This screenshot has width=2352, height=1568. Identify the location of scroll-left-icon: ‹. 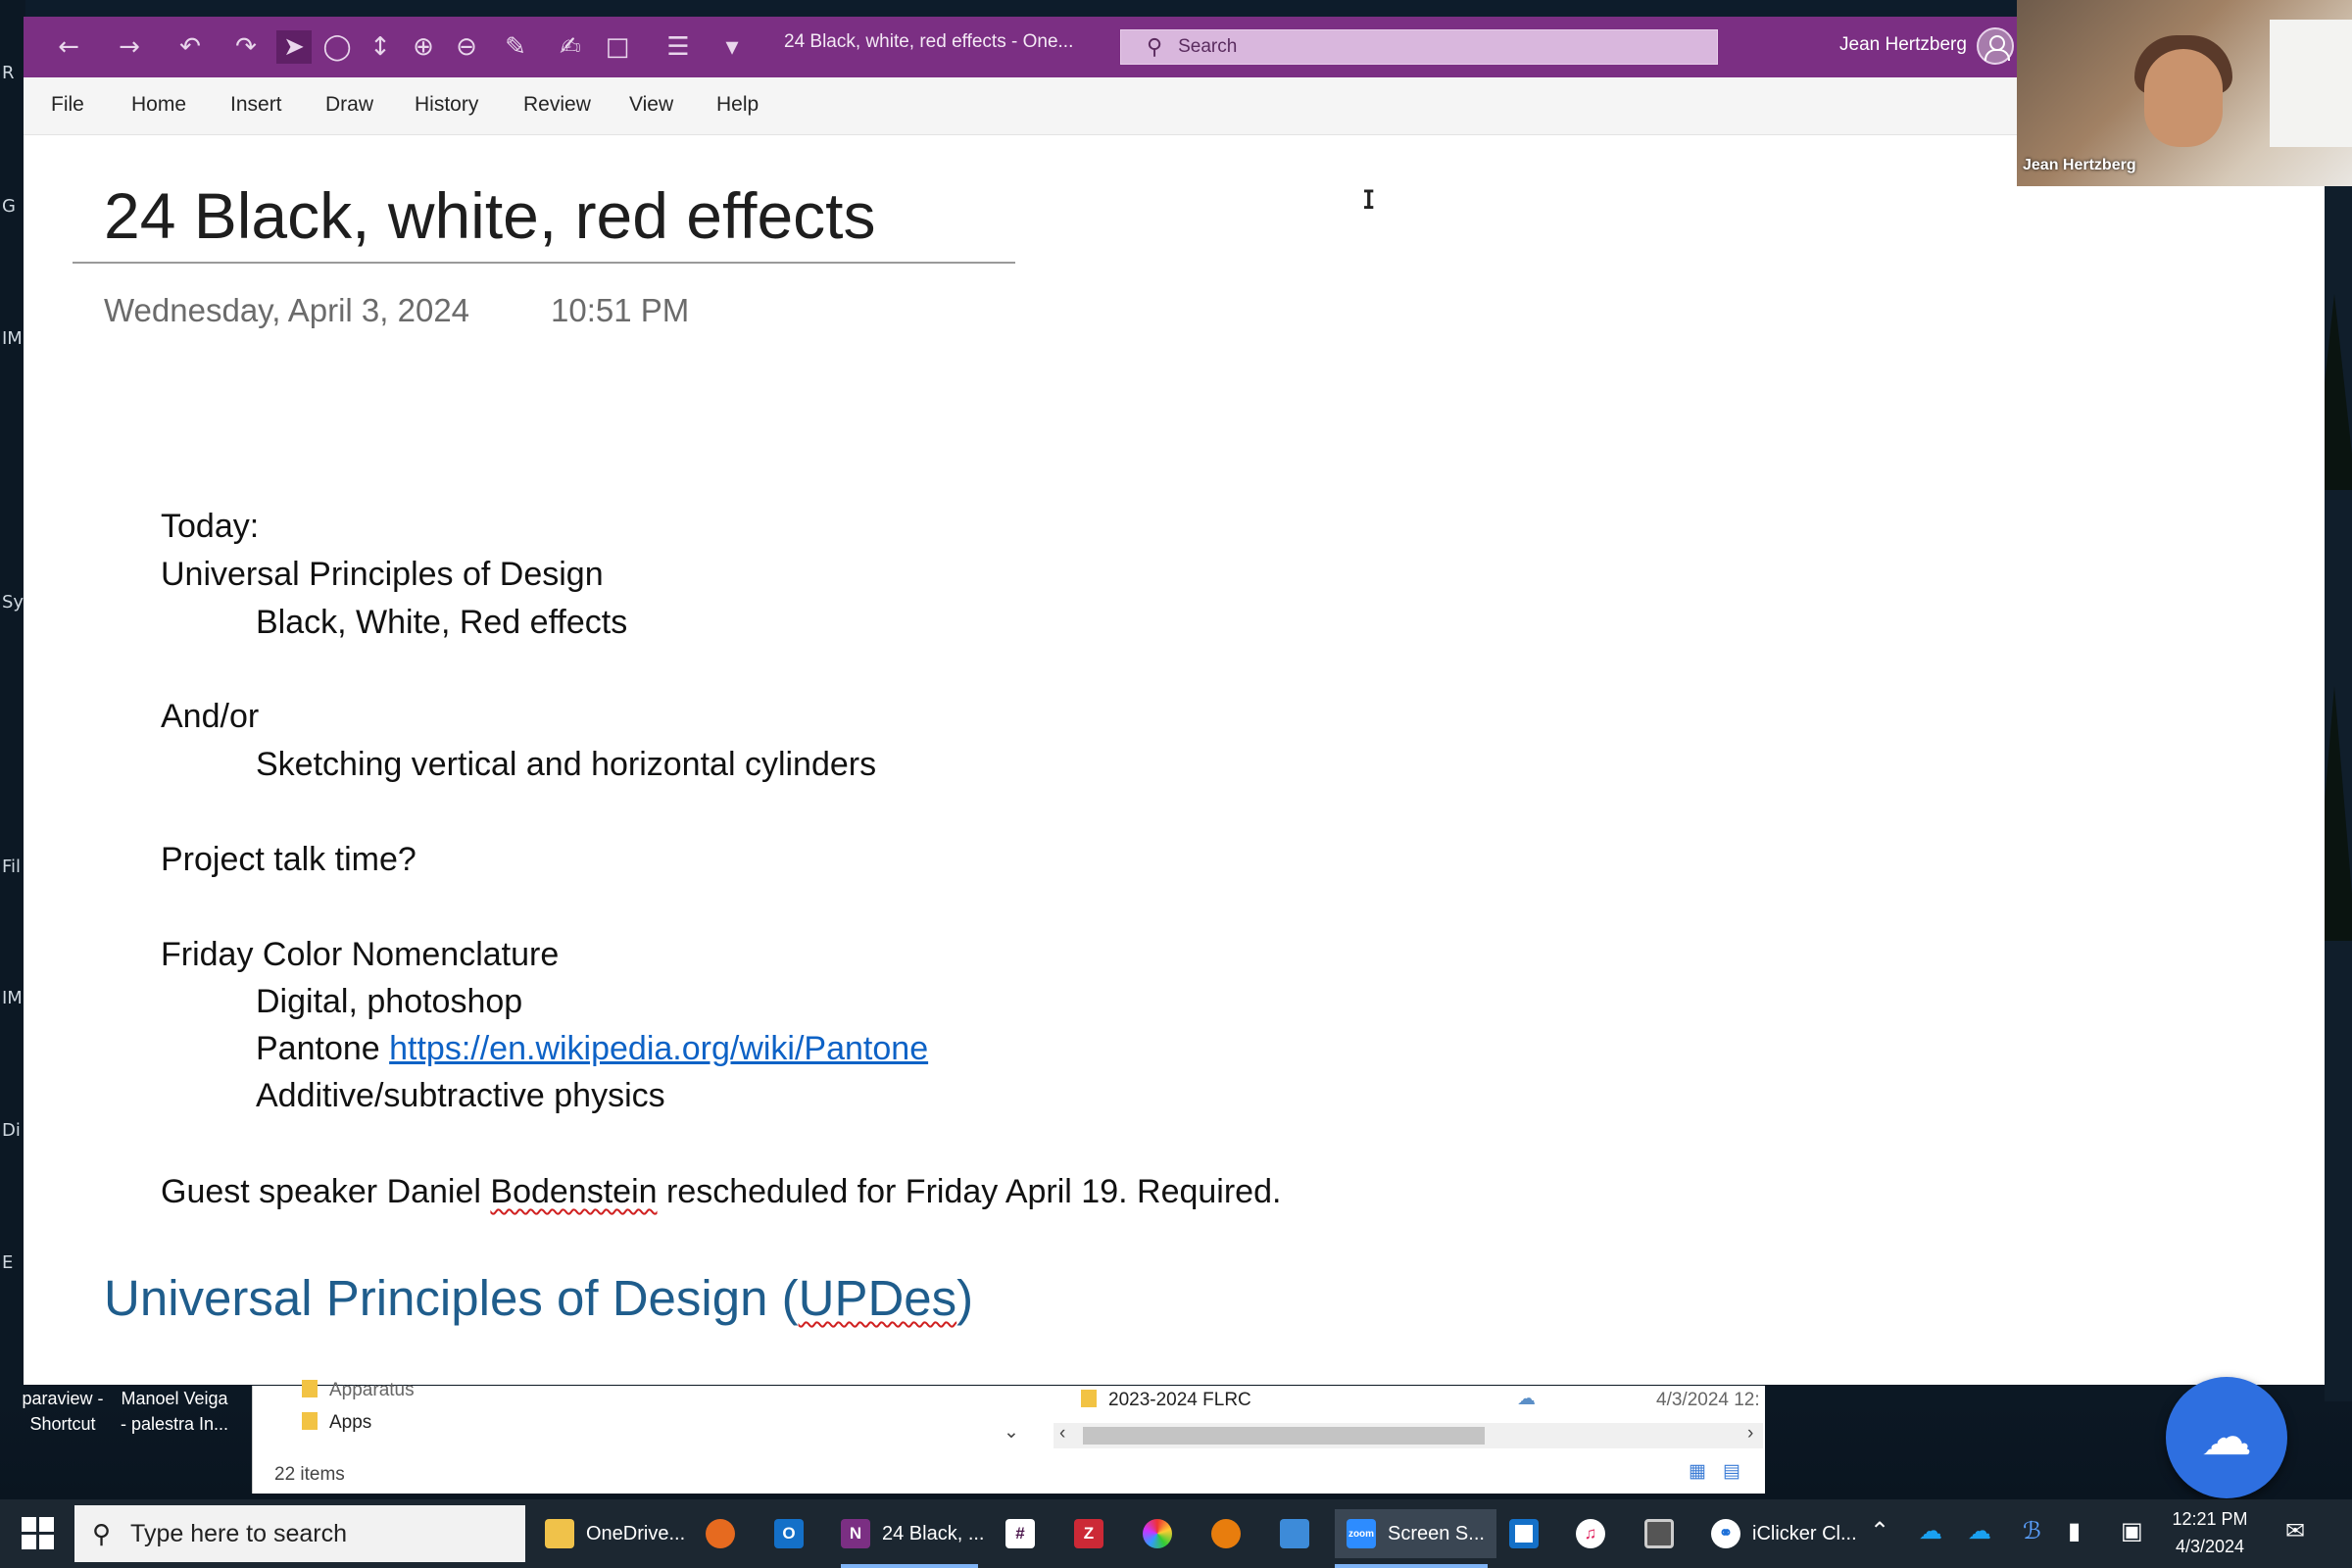
(1062, 1434).